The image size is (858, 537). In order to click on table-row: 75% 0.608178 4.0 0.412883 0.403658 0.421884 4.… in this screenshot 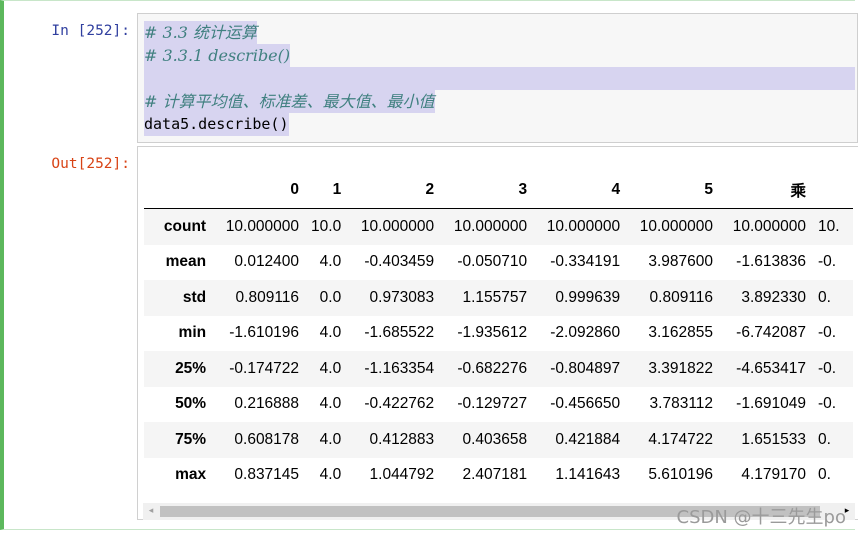, I will do `click(498, 440)`.